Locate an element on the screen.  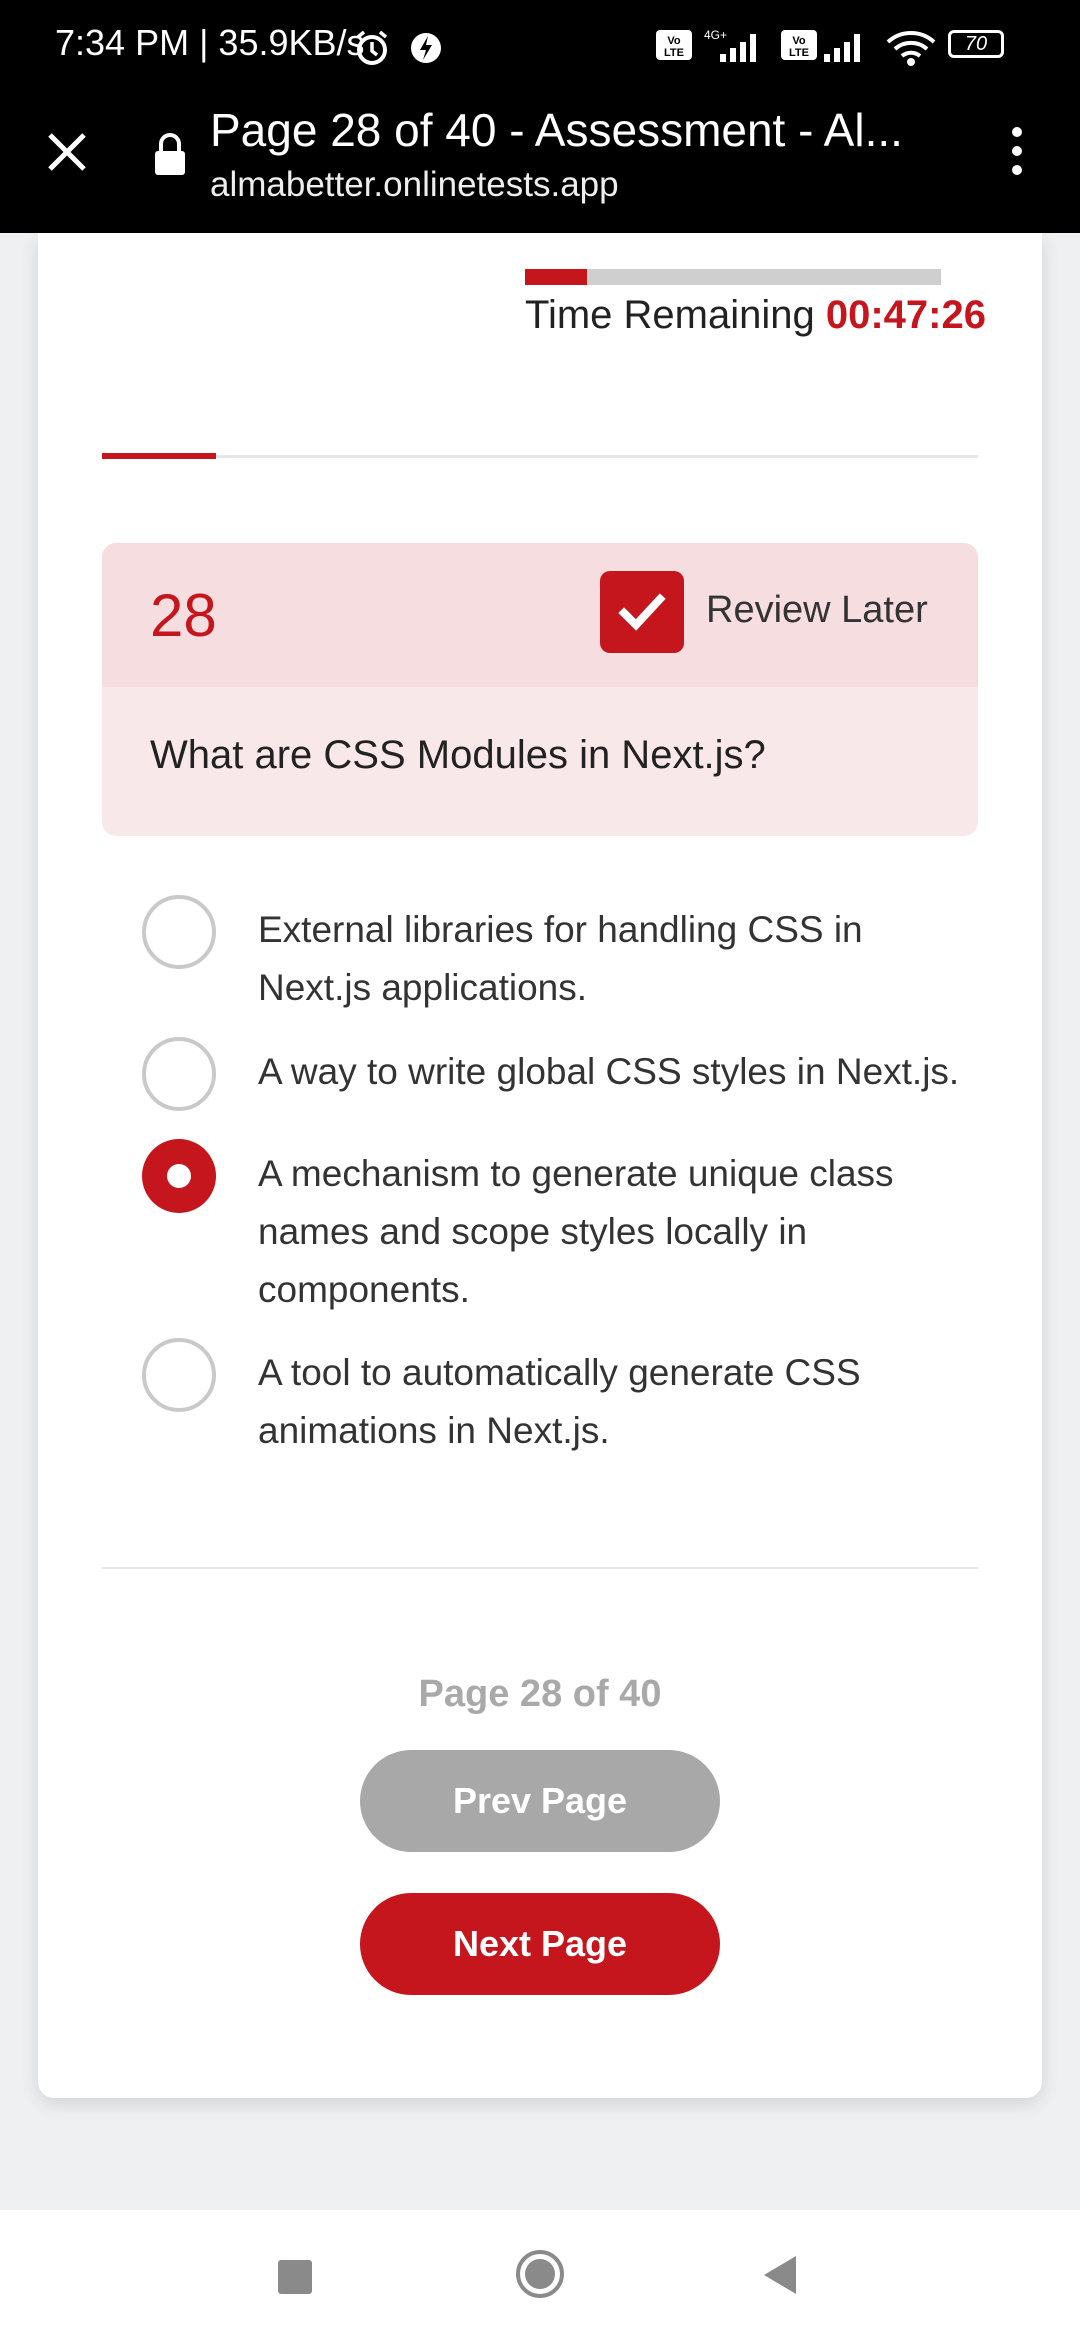
close-icon is located at coordinates (67, 152).